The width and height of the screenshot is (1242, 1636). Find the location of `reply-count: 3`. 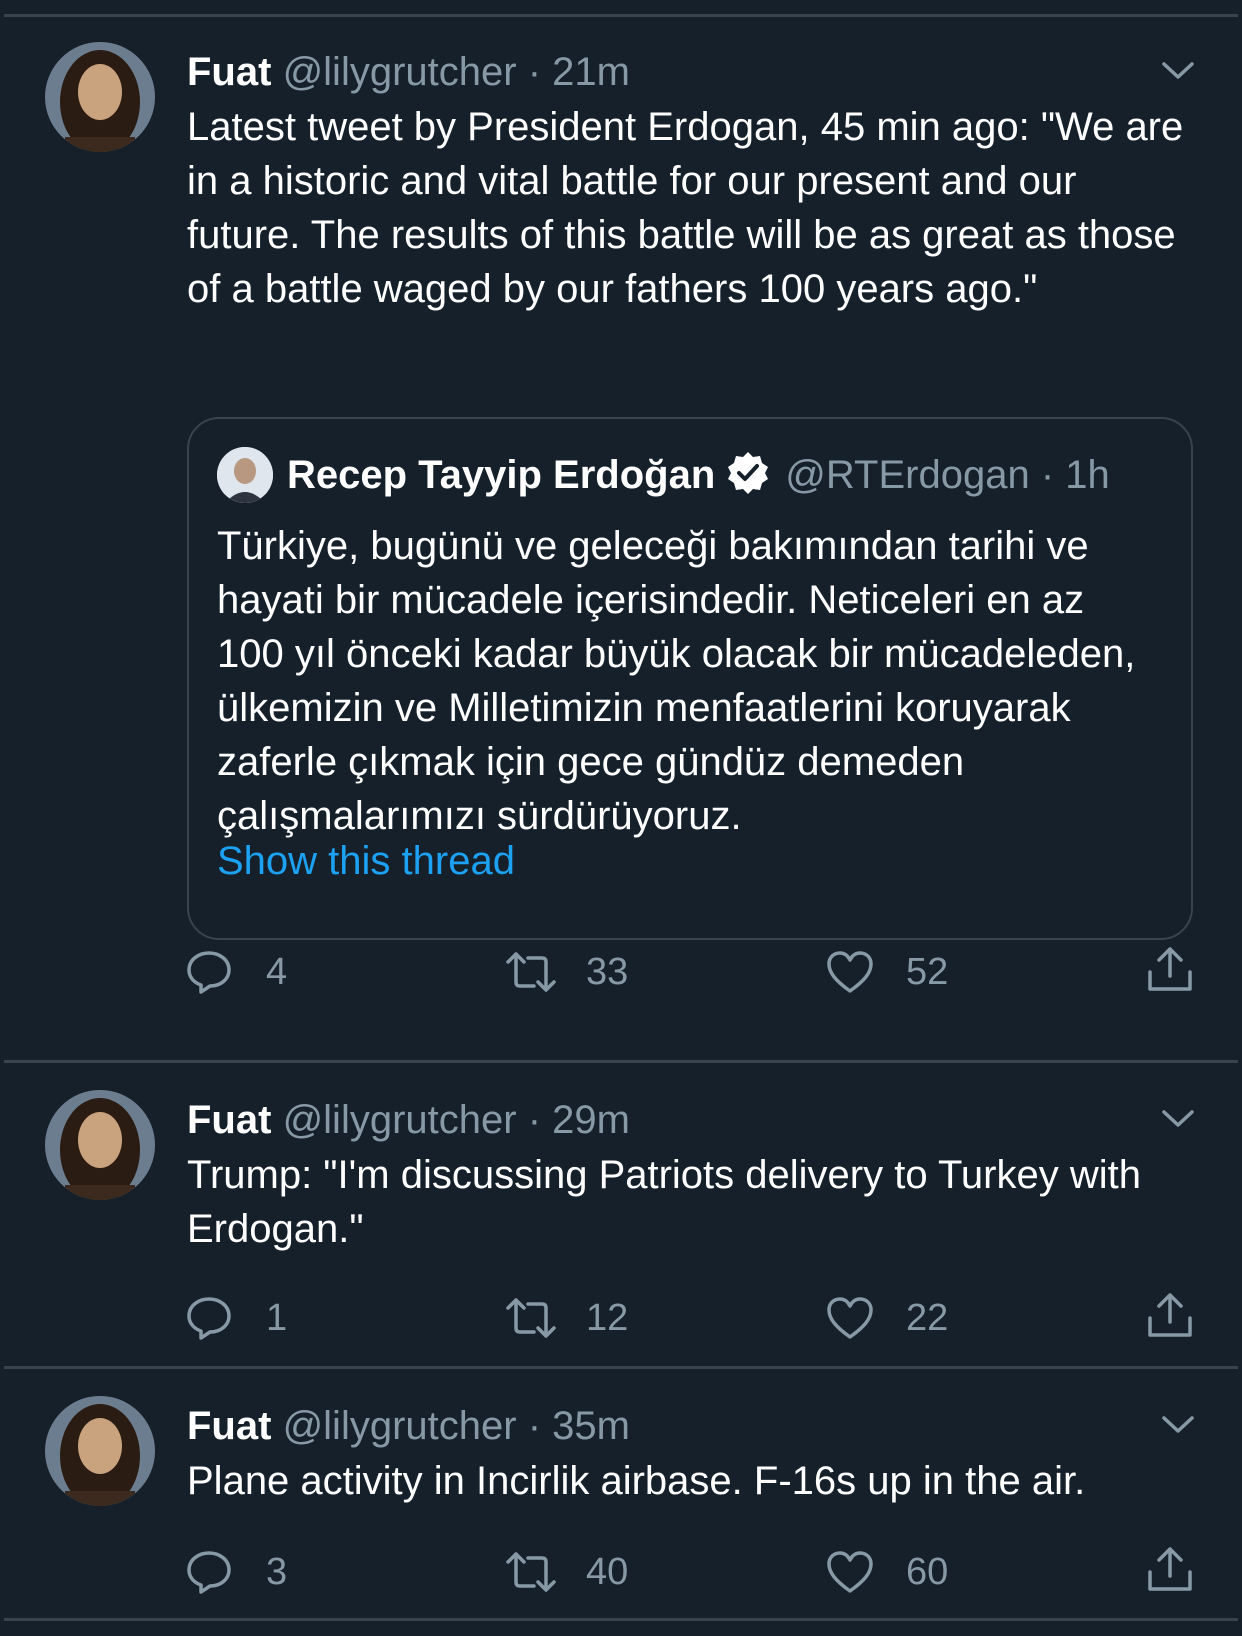

reply-count: 3 is located at coordinates (277, 1572).